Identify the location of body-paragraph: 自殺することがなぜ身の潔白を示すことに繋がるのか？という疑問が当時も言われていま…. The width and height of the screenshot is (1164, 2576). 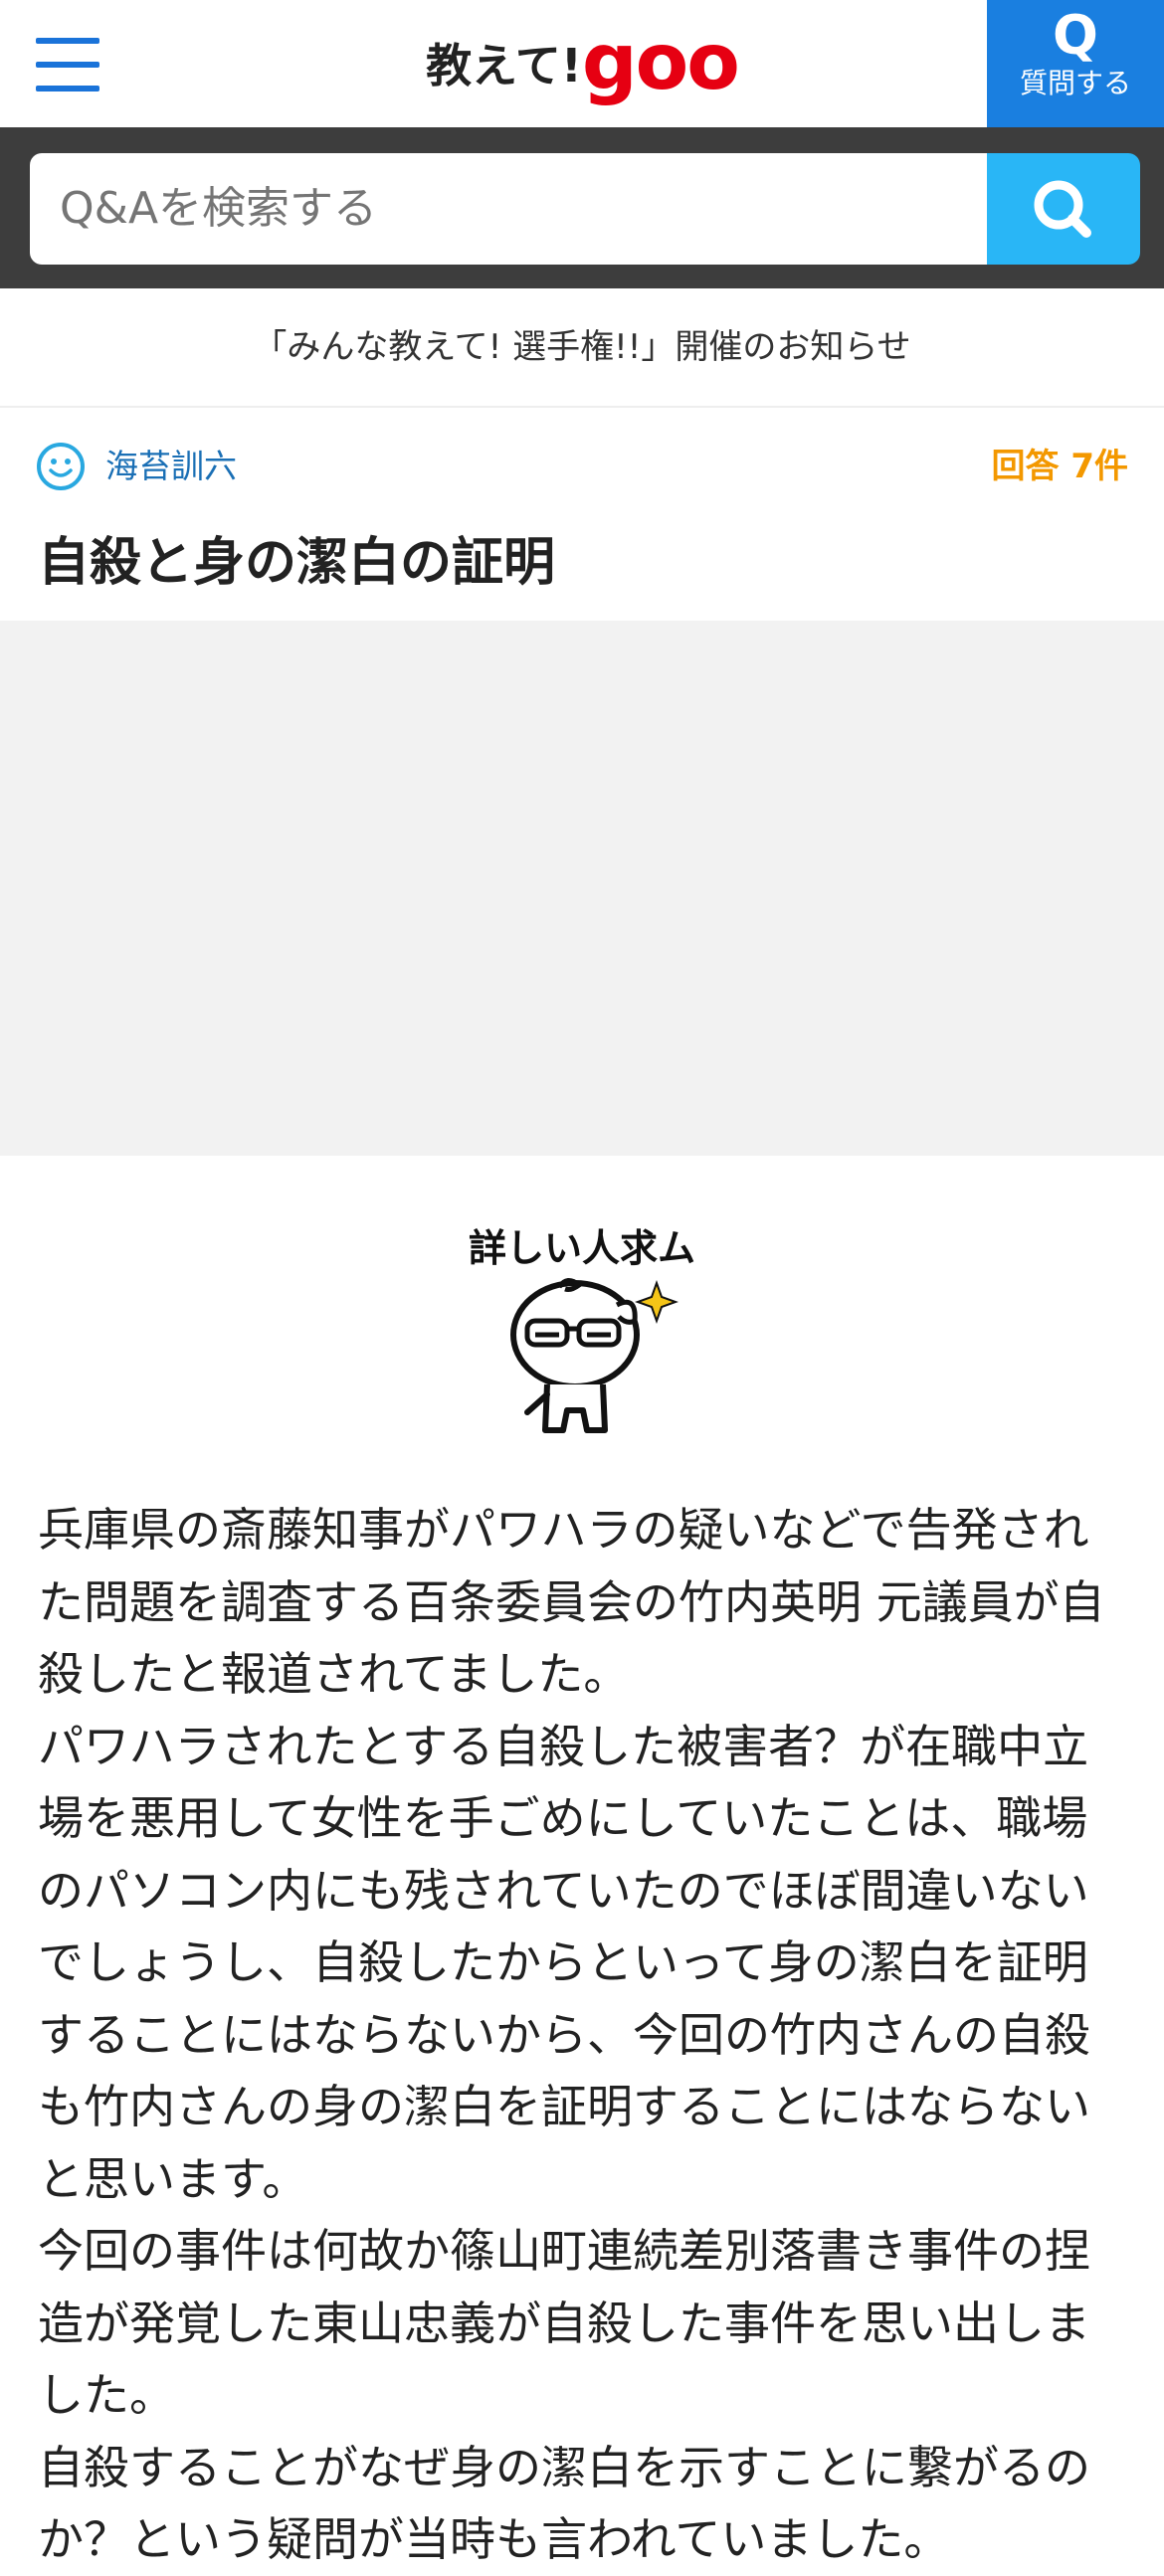
(564, 2503).